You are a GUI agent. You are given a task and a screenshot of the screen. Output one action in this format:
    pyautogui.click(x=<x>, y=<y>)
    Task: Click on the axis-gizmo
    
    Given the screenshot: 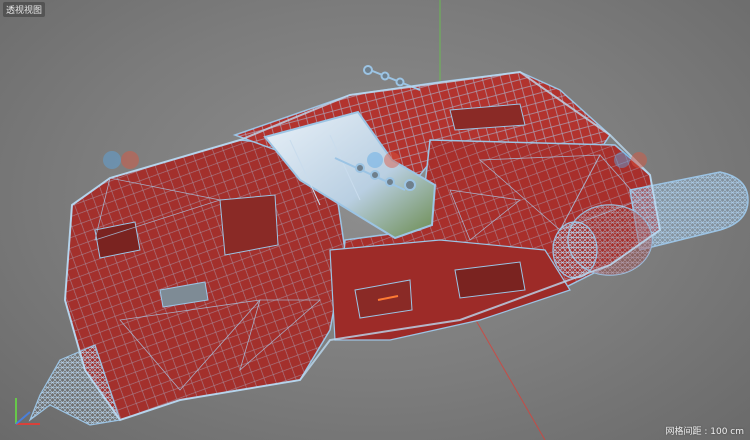 What is the action you would take?
    pyautogui.click(x=27, y=411)
    